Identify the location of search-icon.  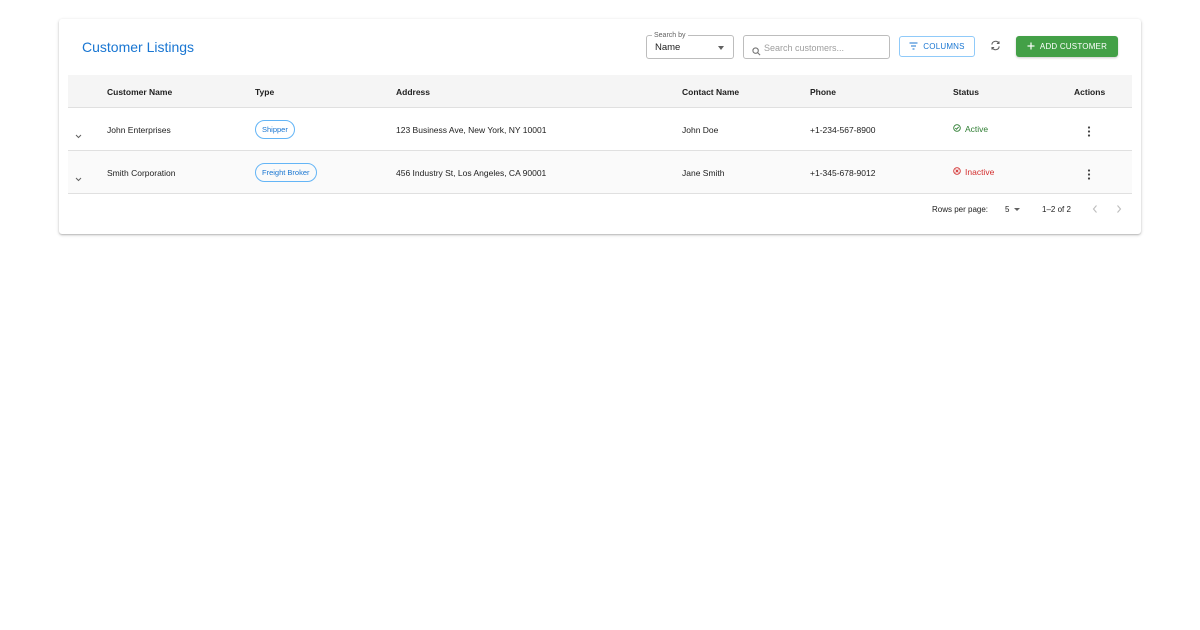
(756, 52).